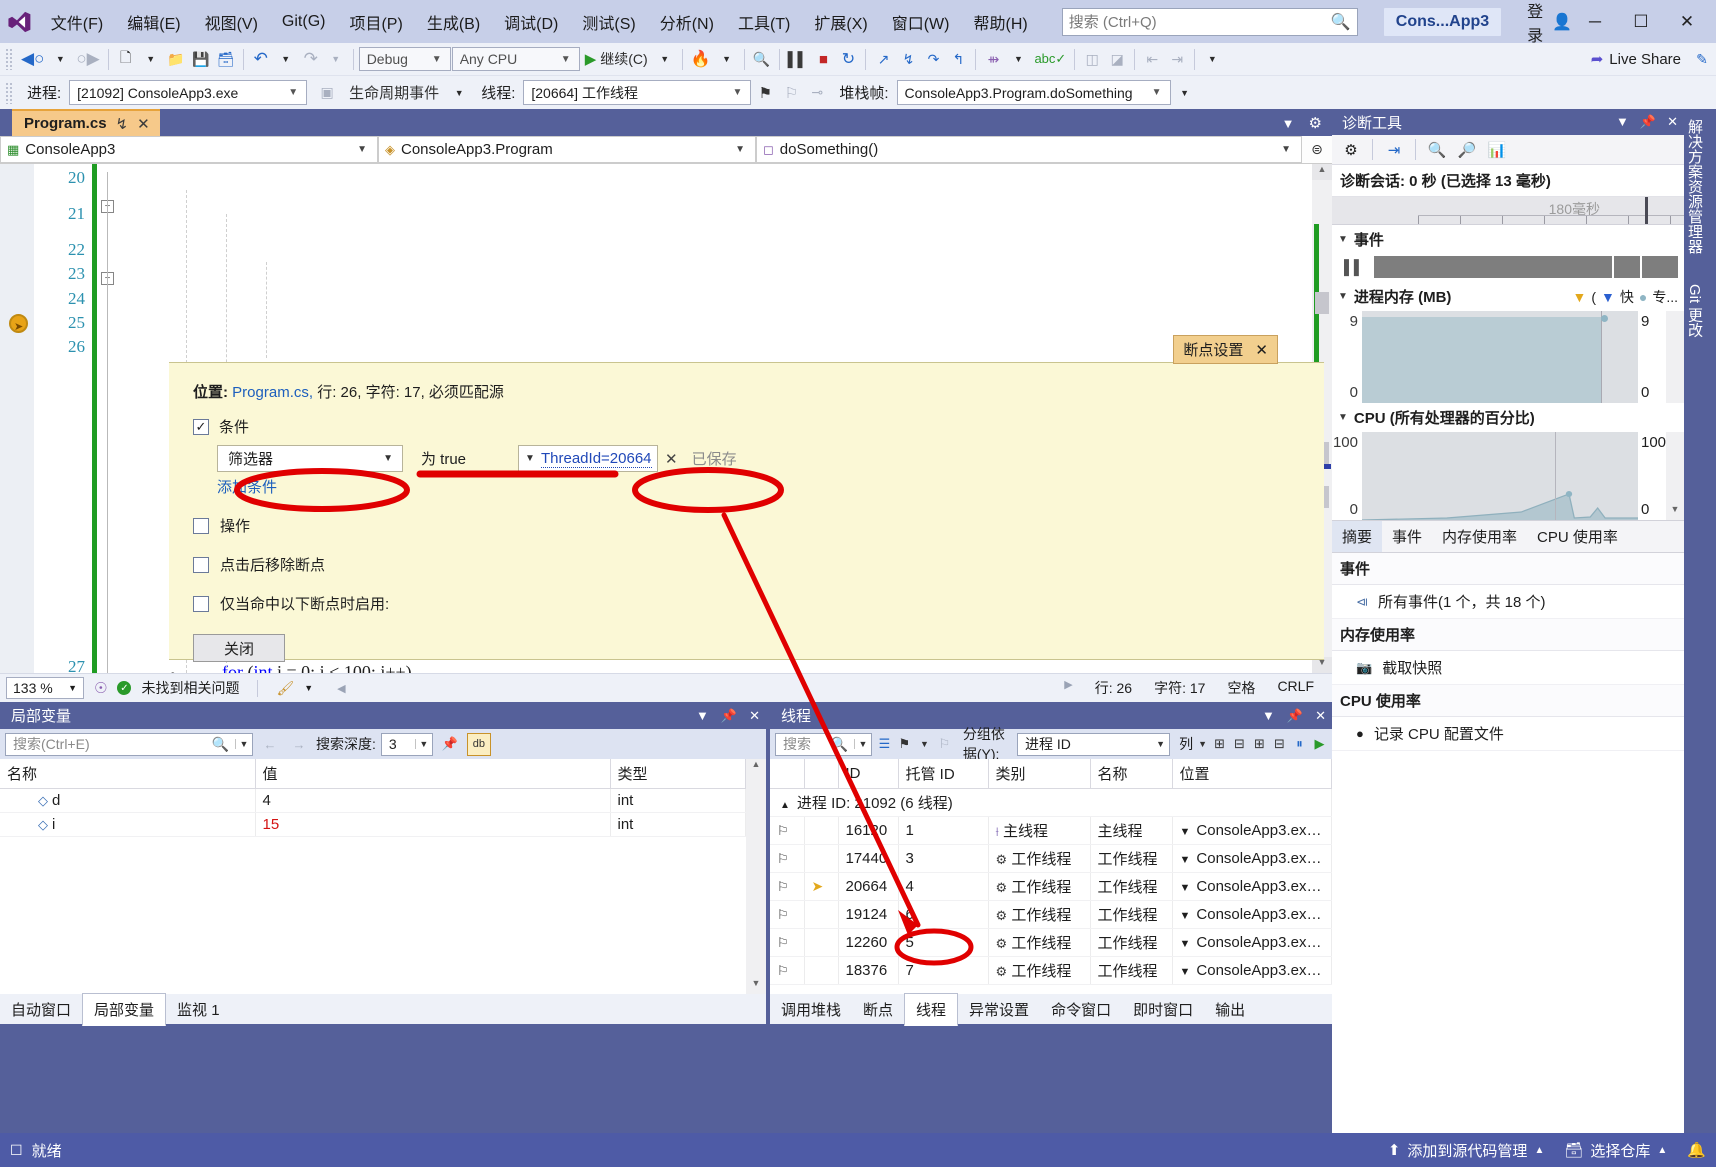  I want to click on split-editor-icon: ⊜, so click(1317, 149).